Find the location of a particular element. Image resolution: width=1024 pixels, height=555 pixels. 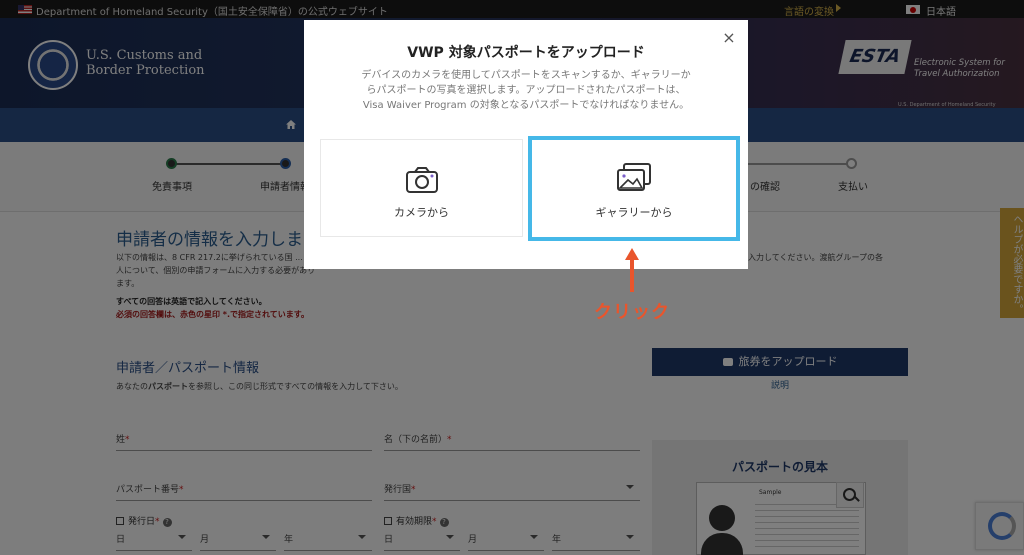

click-annotation: クリック is located at coordinates (632, 312).